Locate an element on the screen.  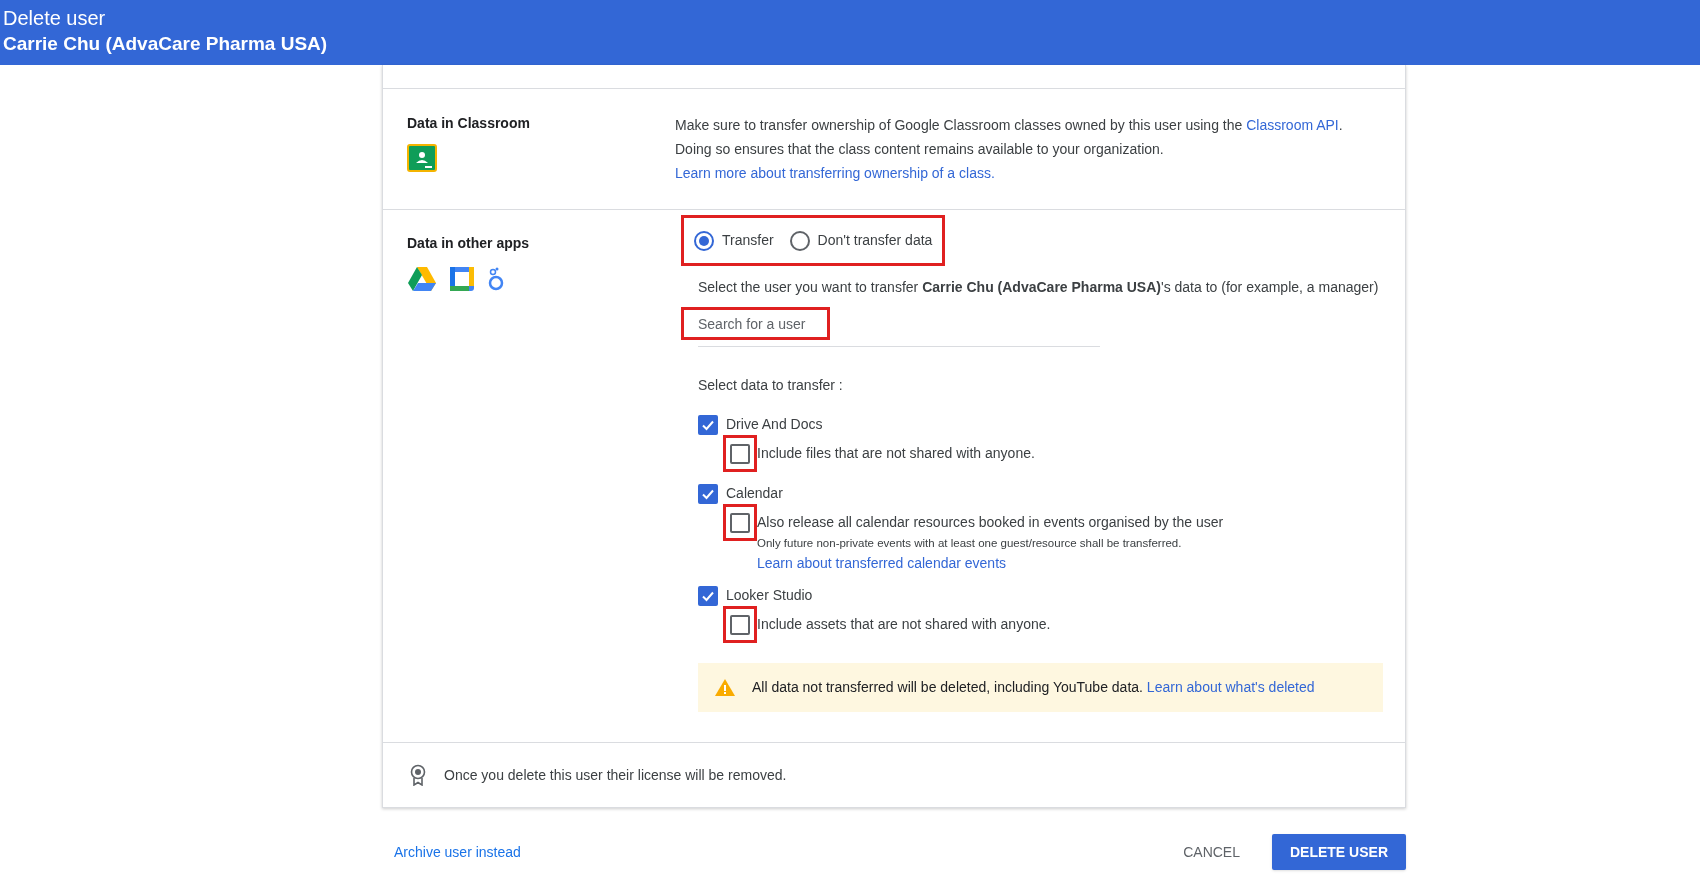
transfer-prompt: Select the user you want to transfer Carrie Chu (AdvaCare Pharma USA)'s data to (for example, a manager) is located at coordinates (1038, 287).